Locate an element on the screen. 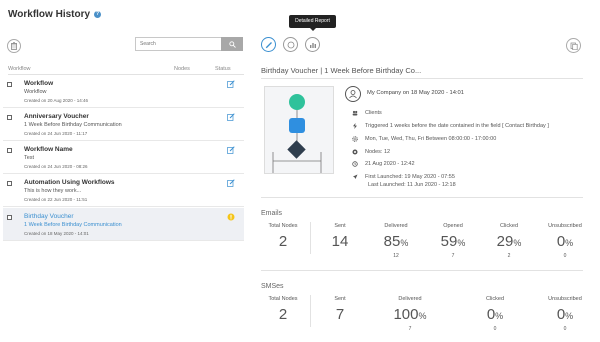 This screenshot has height=342, width=600. col-status: Status is located at coordinates (223, 69).